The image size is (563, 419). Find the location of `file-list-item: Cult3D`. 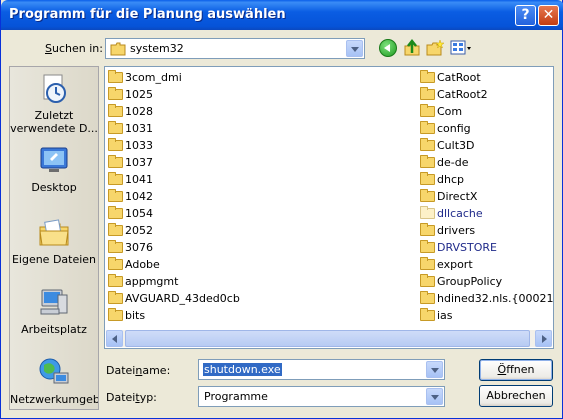

file-list-item: Cult3D is located at coordinates (486, 145).